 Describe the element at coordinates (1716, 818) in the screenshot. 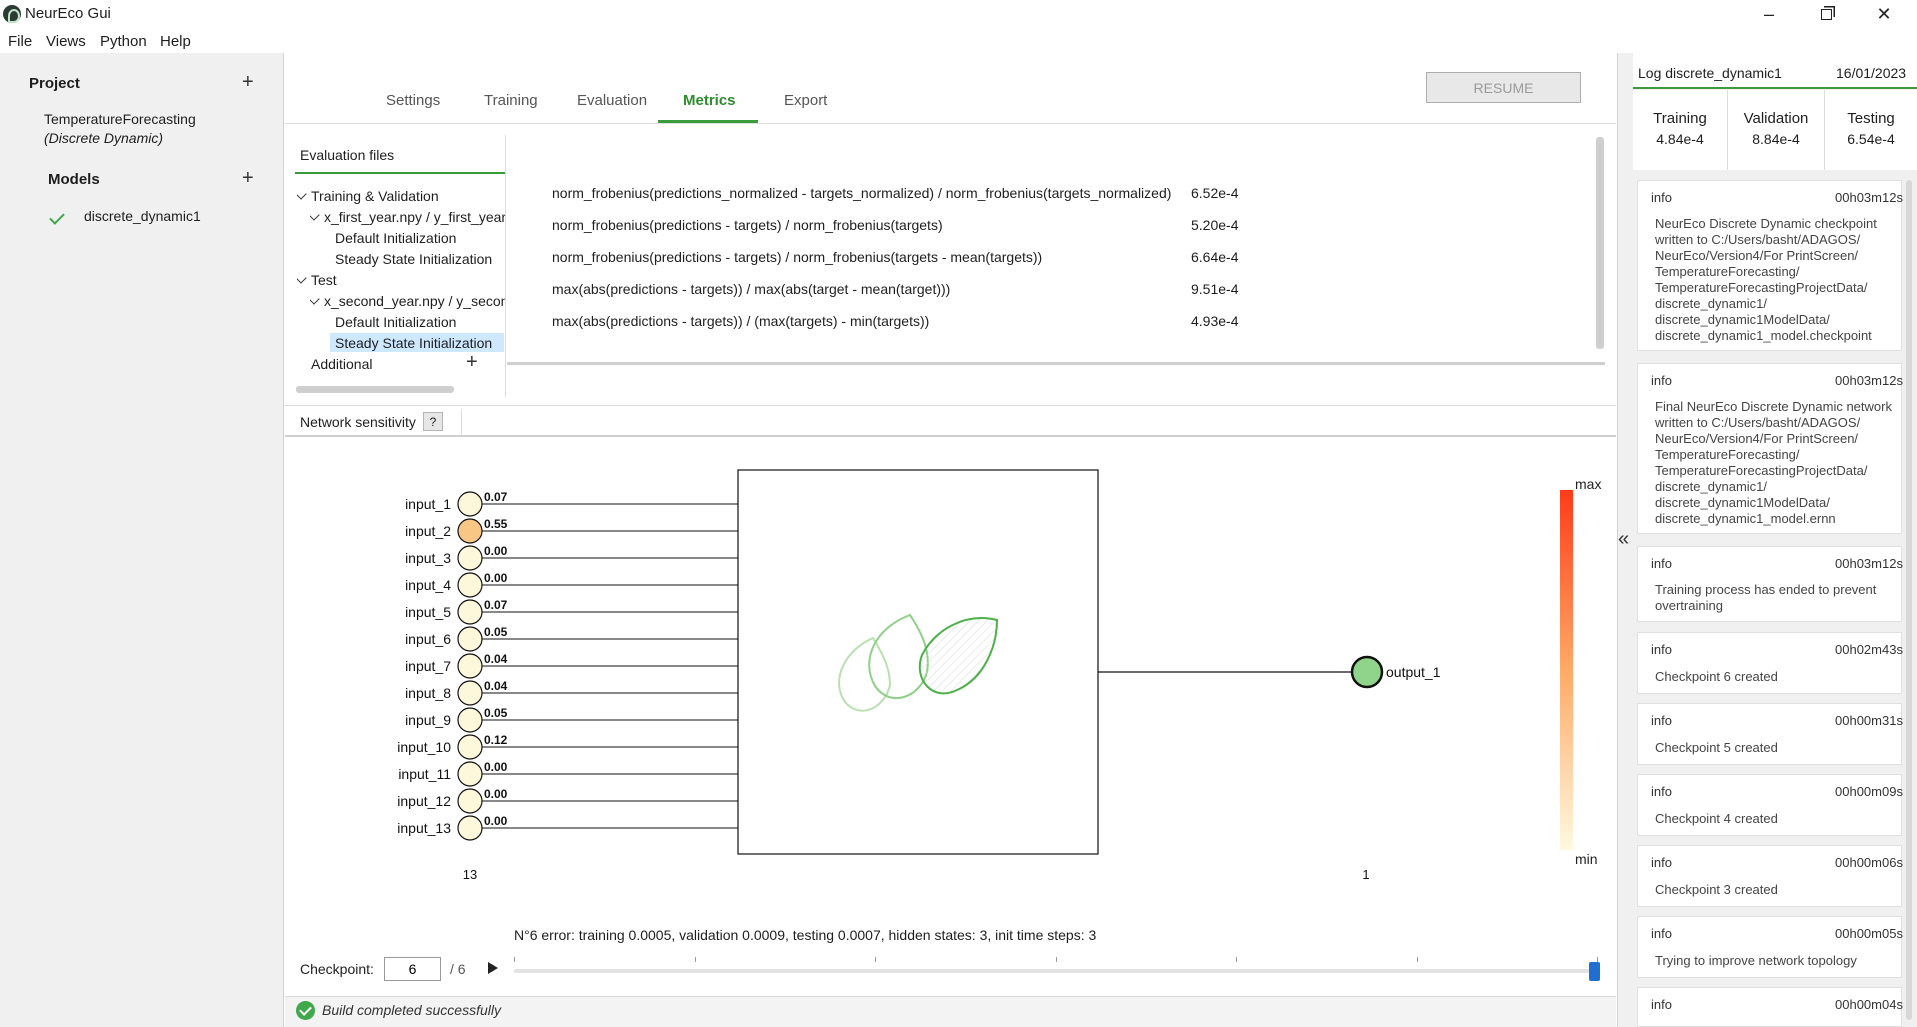

I see `log-entry-message: Checkpoint 4 created` at that location.